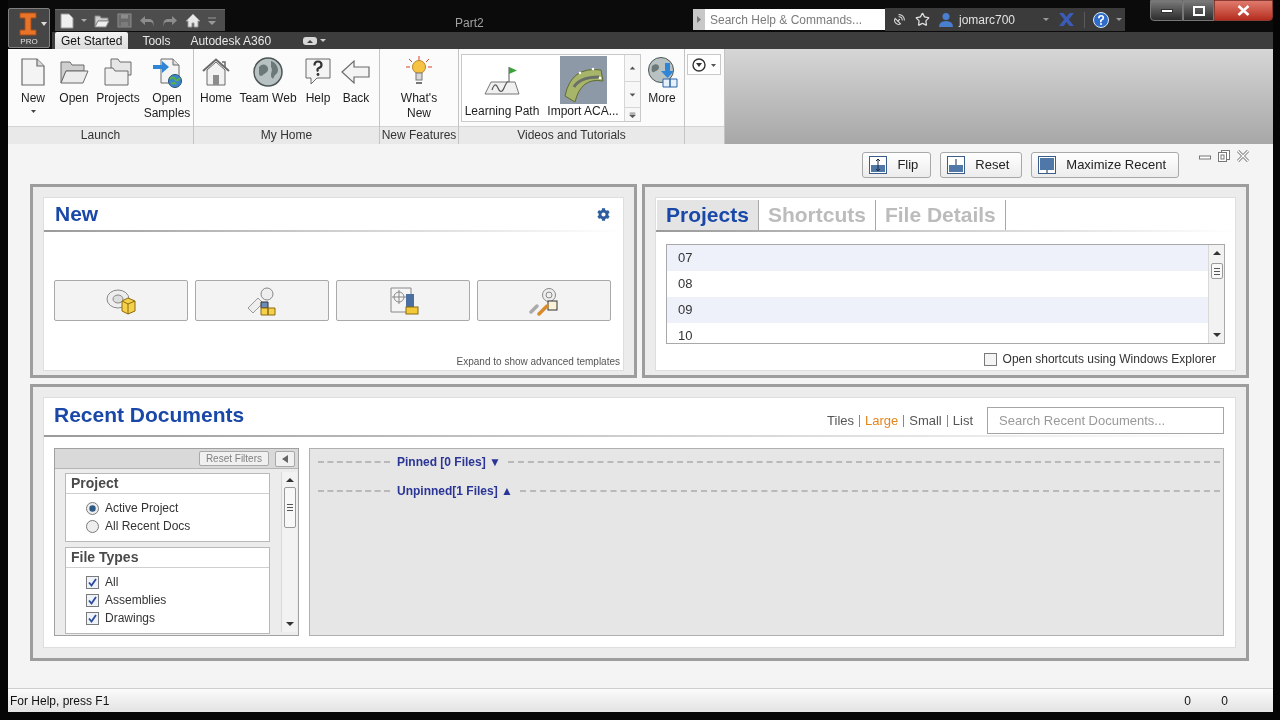 This screenshot has width=1280, height=720. Describe the element at coordinates (60, 701) in the screenshot. I see `status-text: For Help, press F1` at that location.